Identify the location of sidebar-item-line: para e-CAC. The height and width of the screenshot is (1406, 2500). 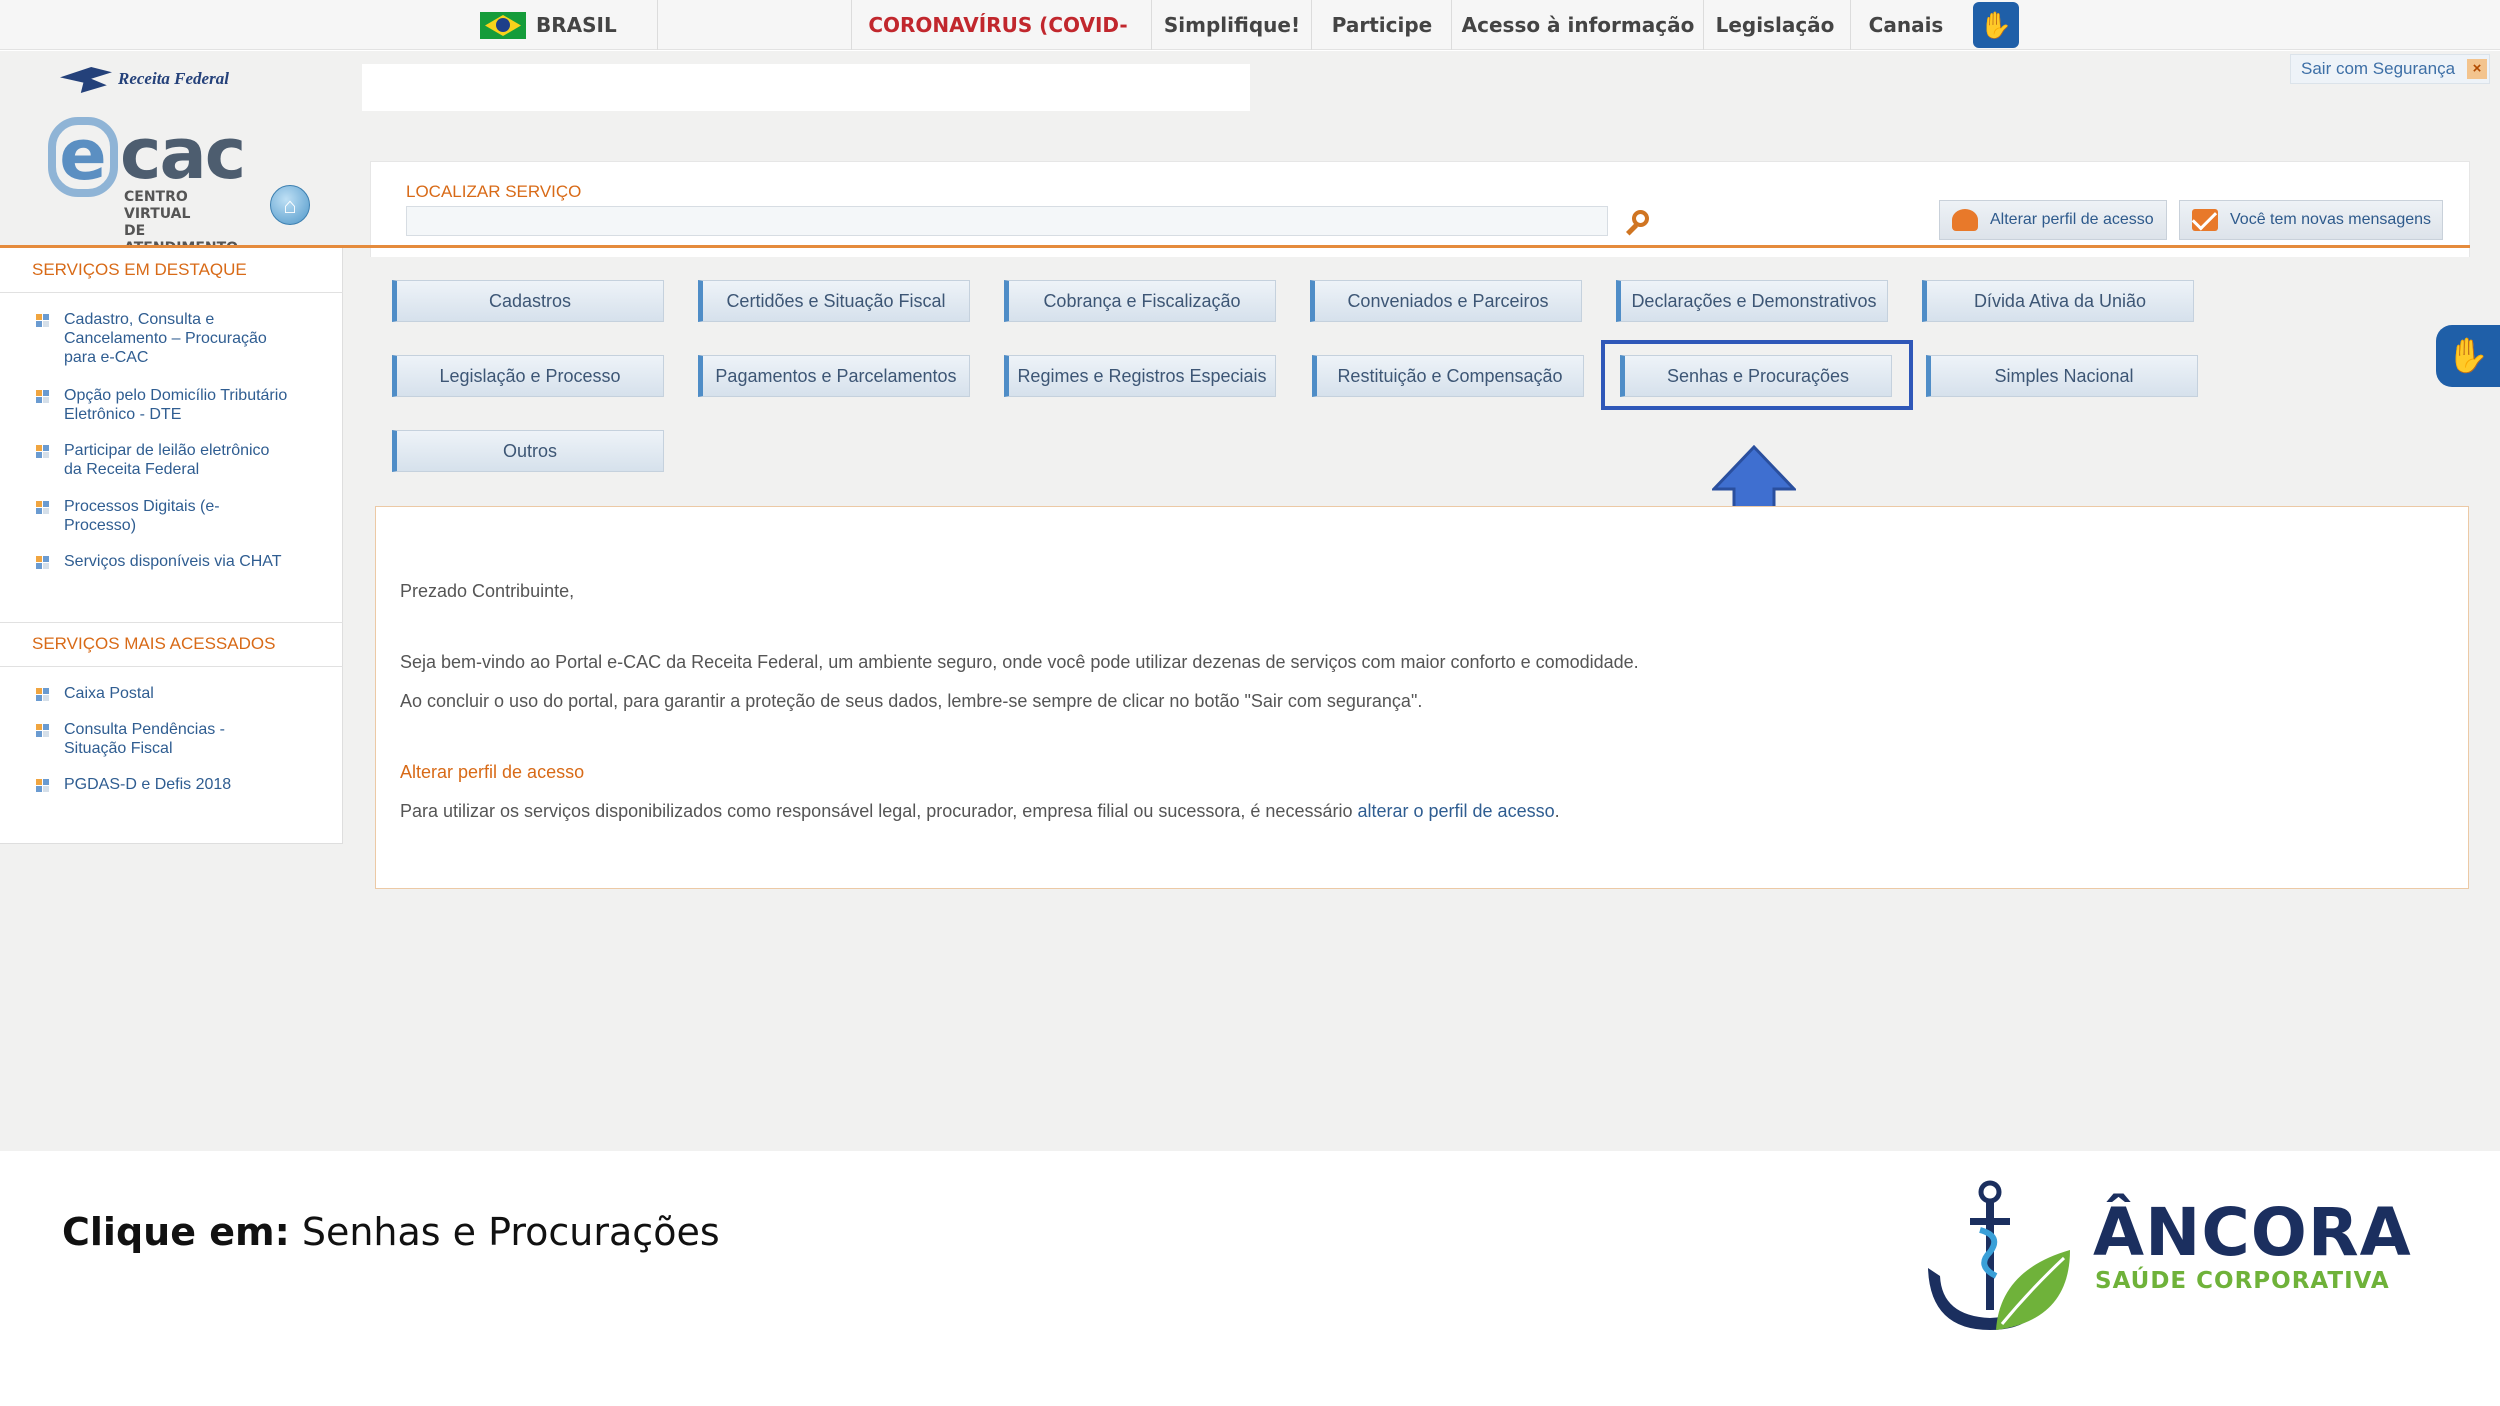
(106, 357).